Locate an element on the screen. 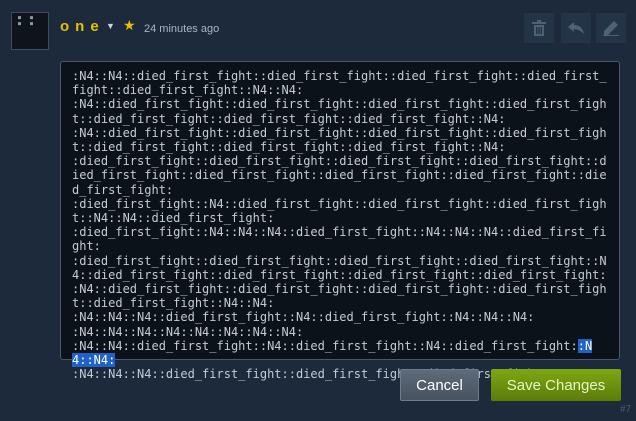 The image size is (636, 421). reply-button is located at coordinates (576, 28).